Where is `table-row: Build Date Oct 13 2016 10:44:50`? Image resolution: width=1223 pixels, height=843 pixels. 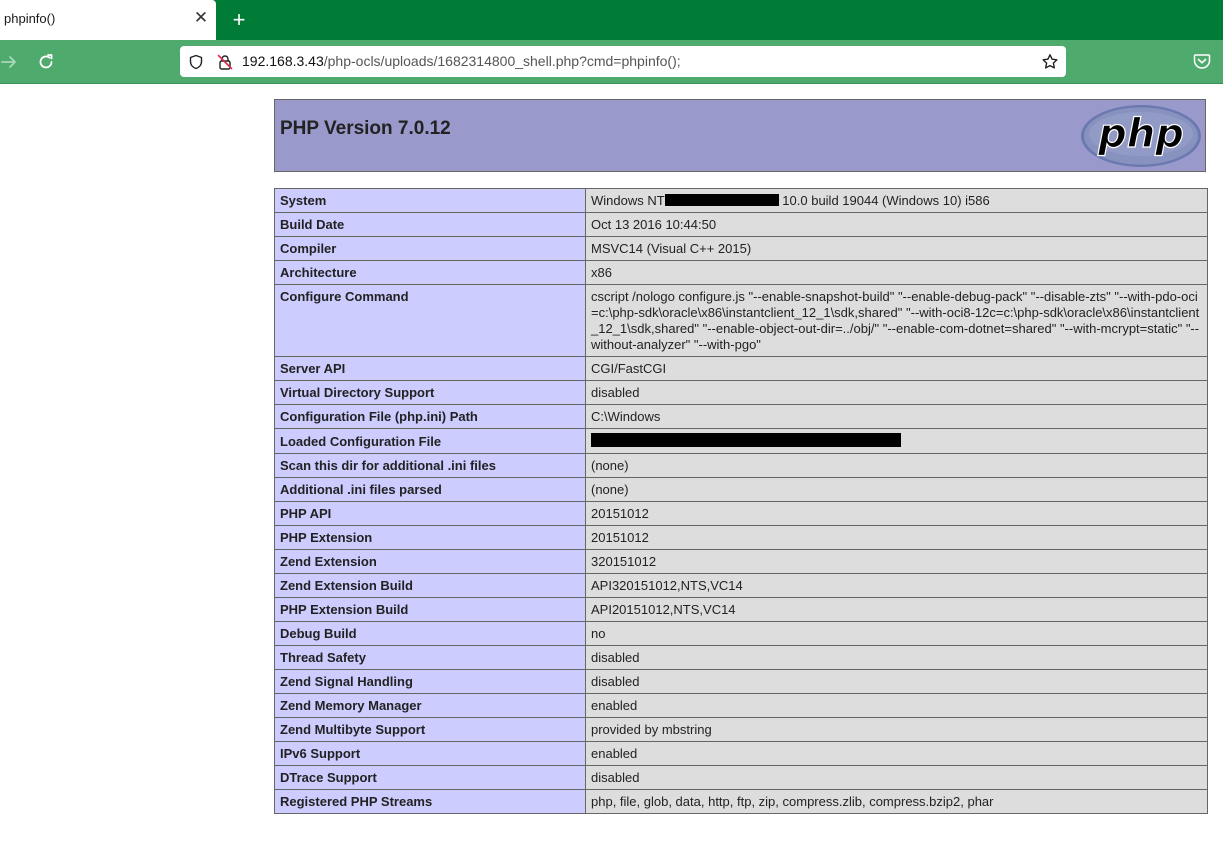
table-row: Build Date Oct 13 2016 10:44:50 is located at coordinates (741, 224).